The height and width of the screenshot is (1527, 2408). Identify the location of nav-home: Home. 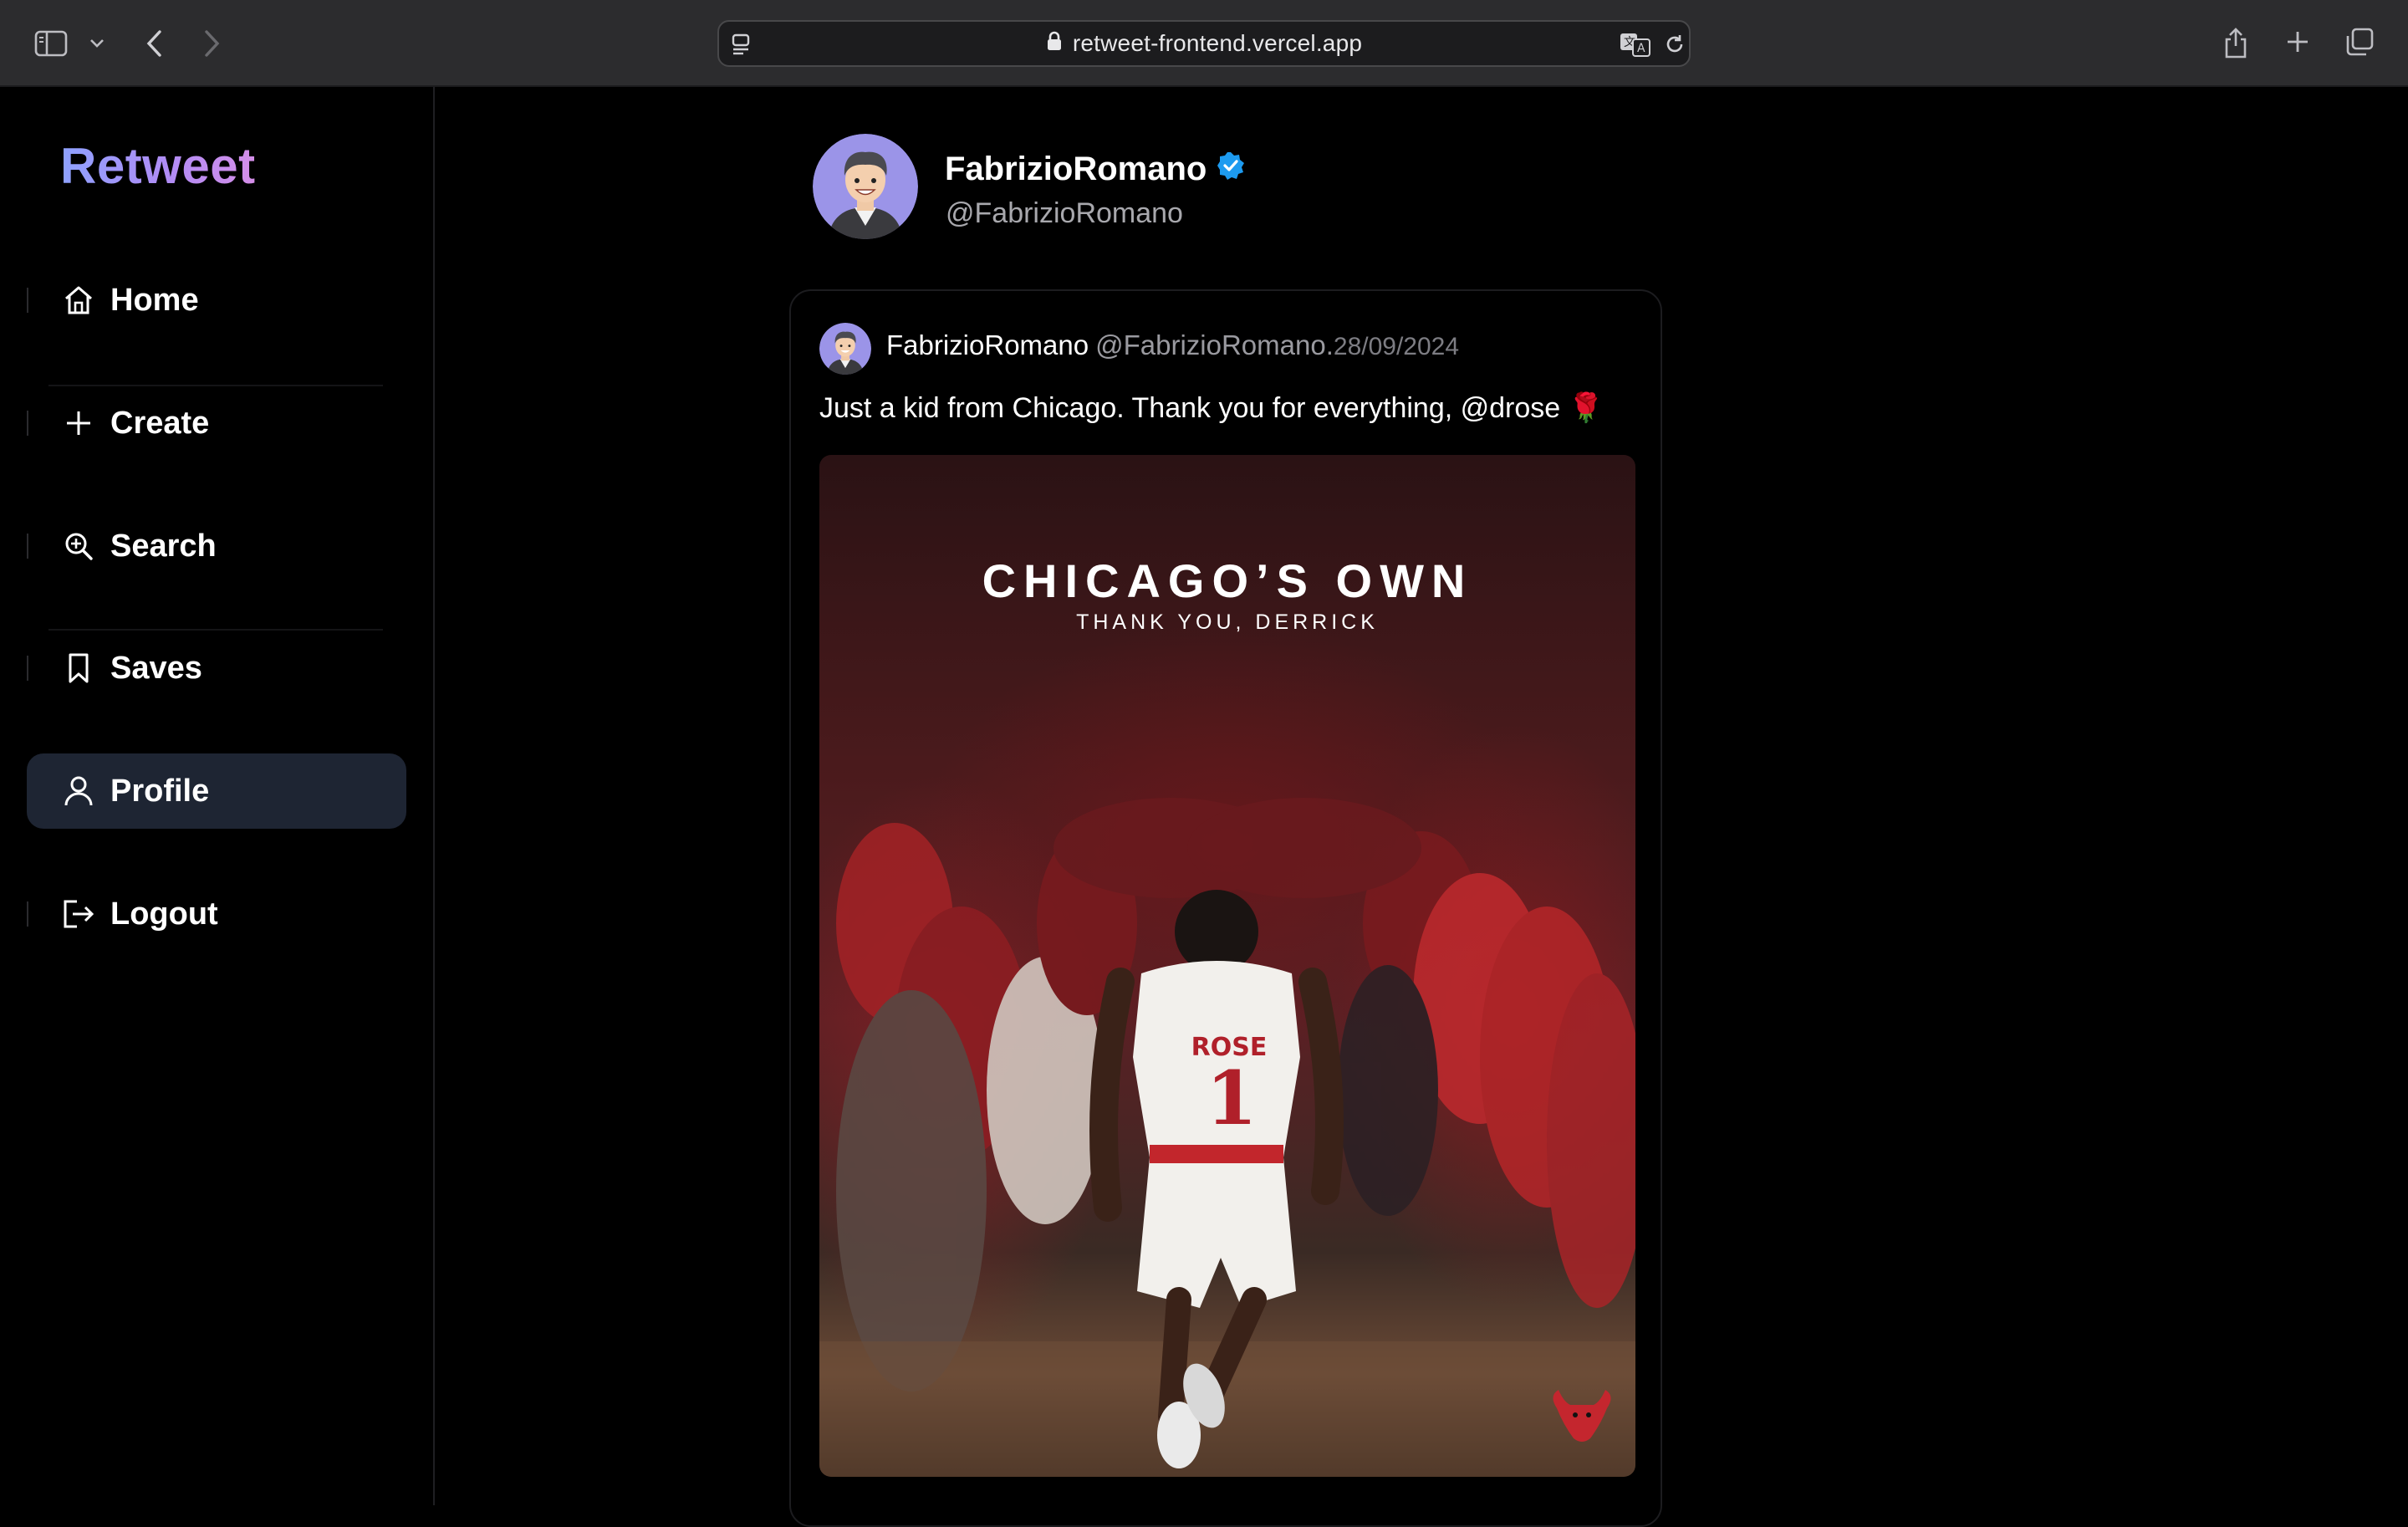
(217, 300).